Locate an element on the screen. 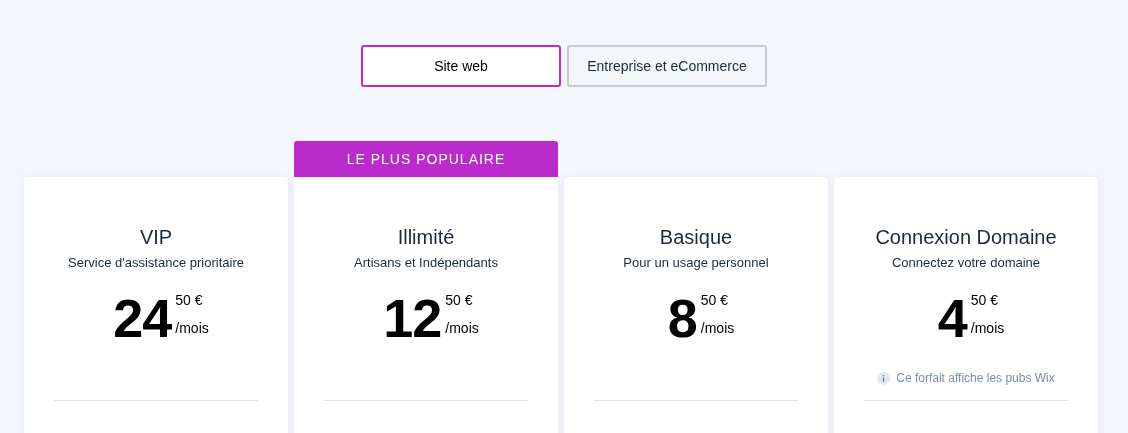  price-amount: 8 is located at coordinates (682, 318).